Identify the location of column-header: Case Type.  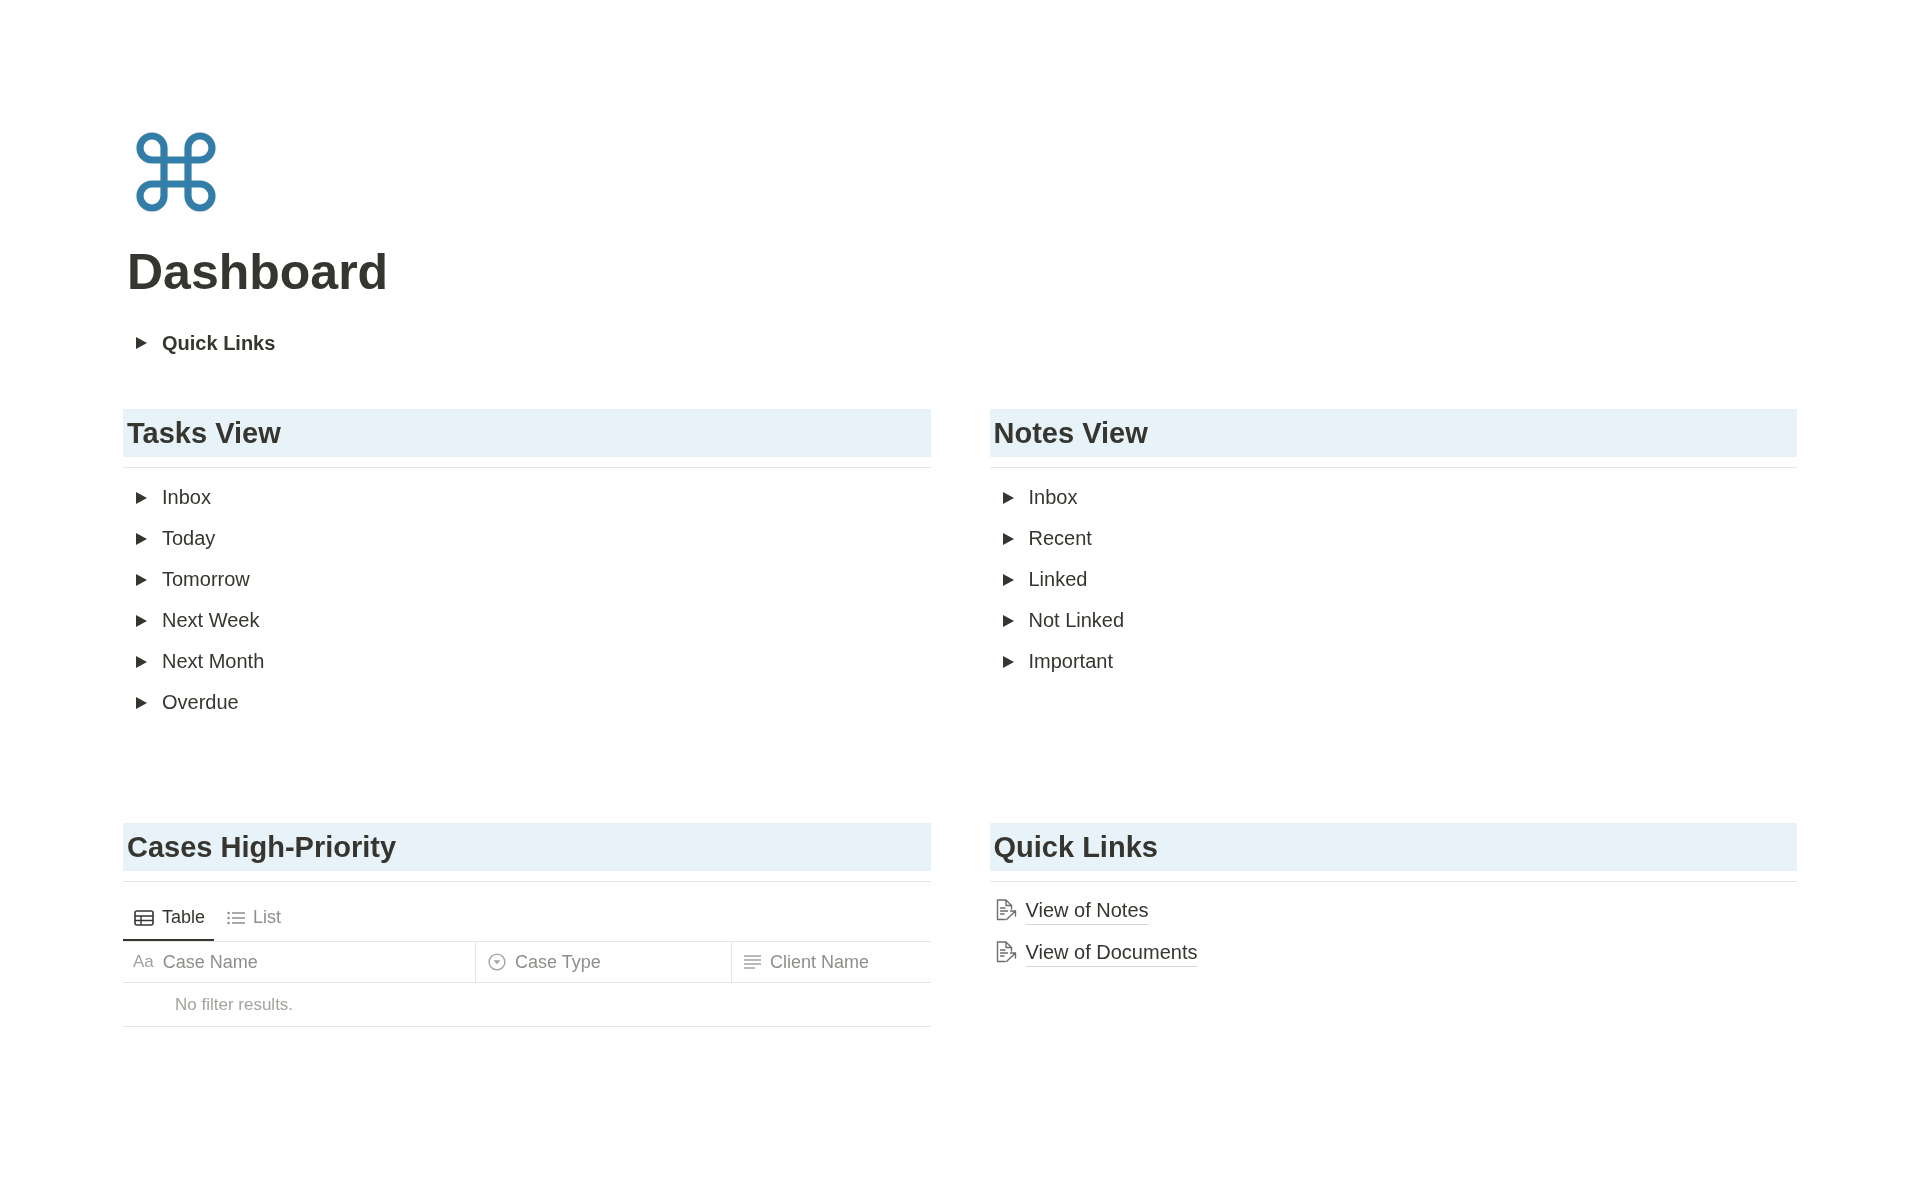
(604, 962).